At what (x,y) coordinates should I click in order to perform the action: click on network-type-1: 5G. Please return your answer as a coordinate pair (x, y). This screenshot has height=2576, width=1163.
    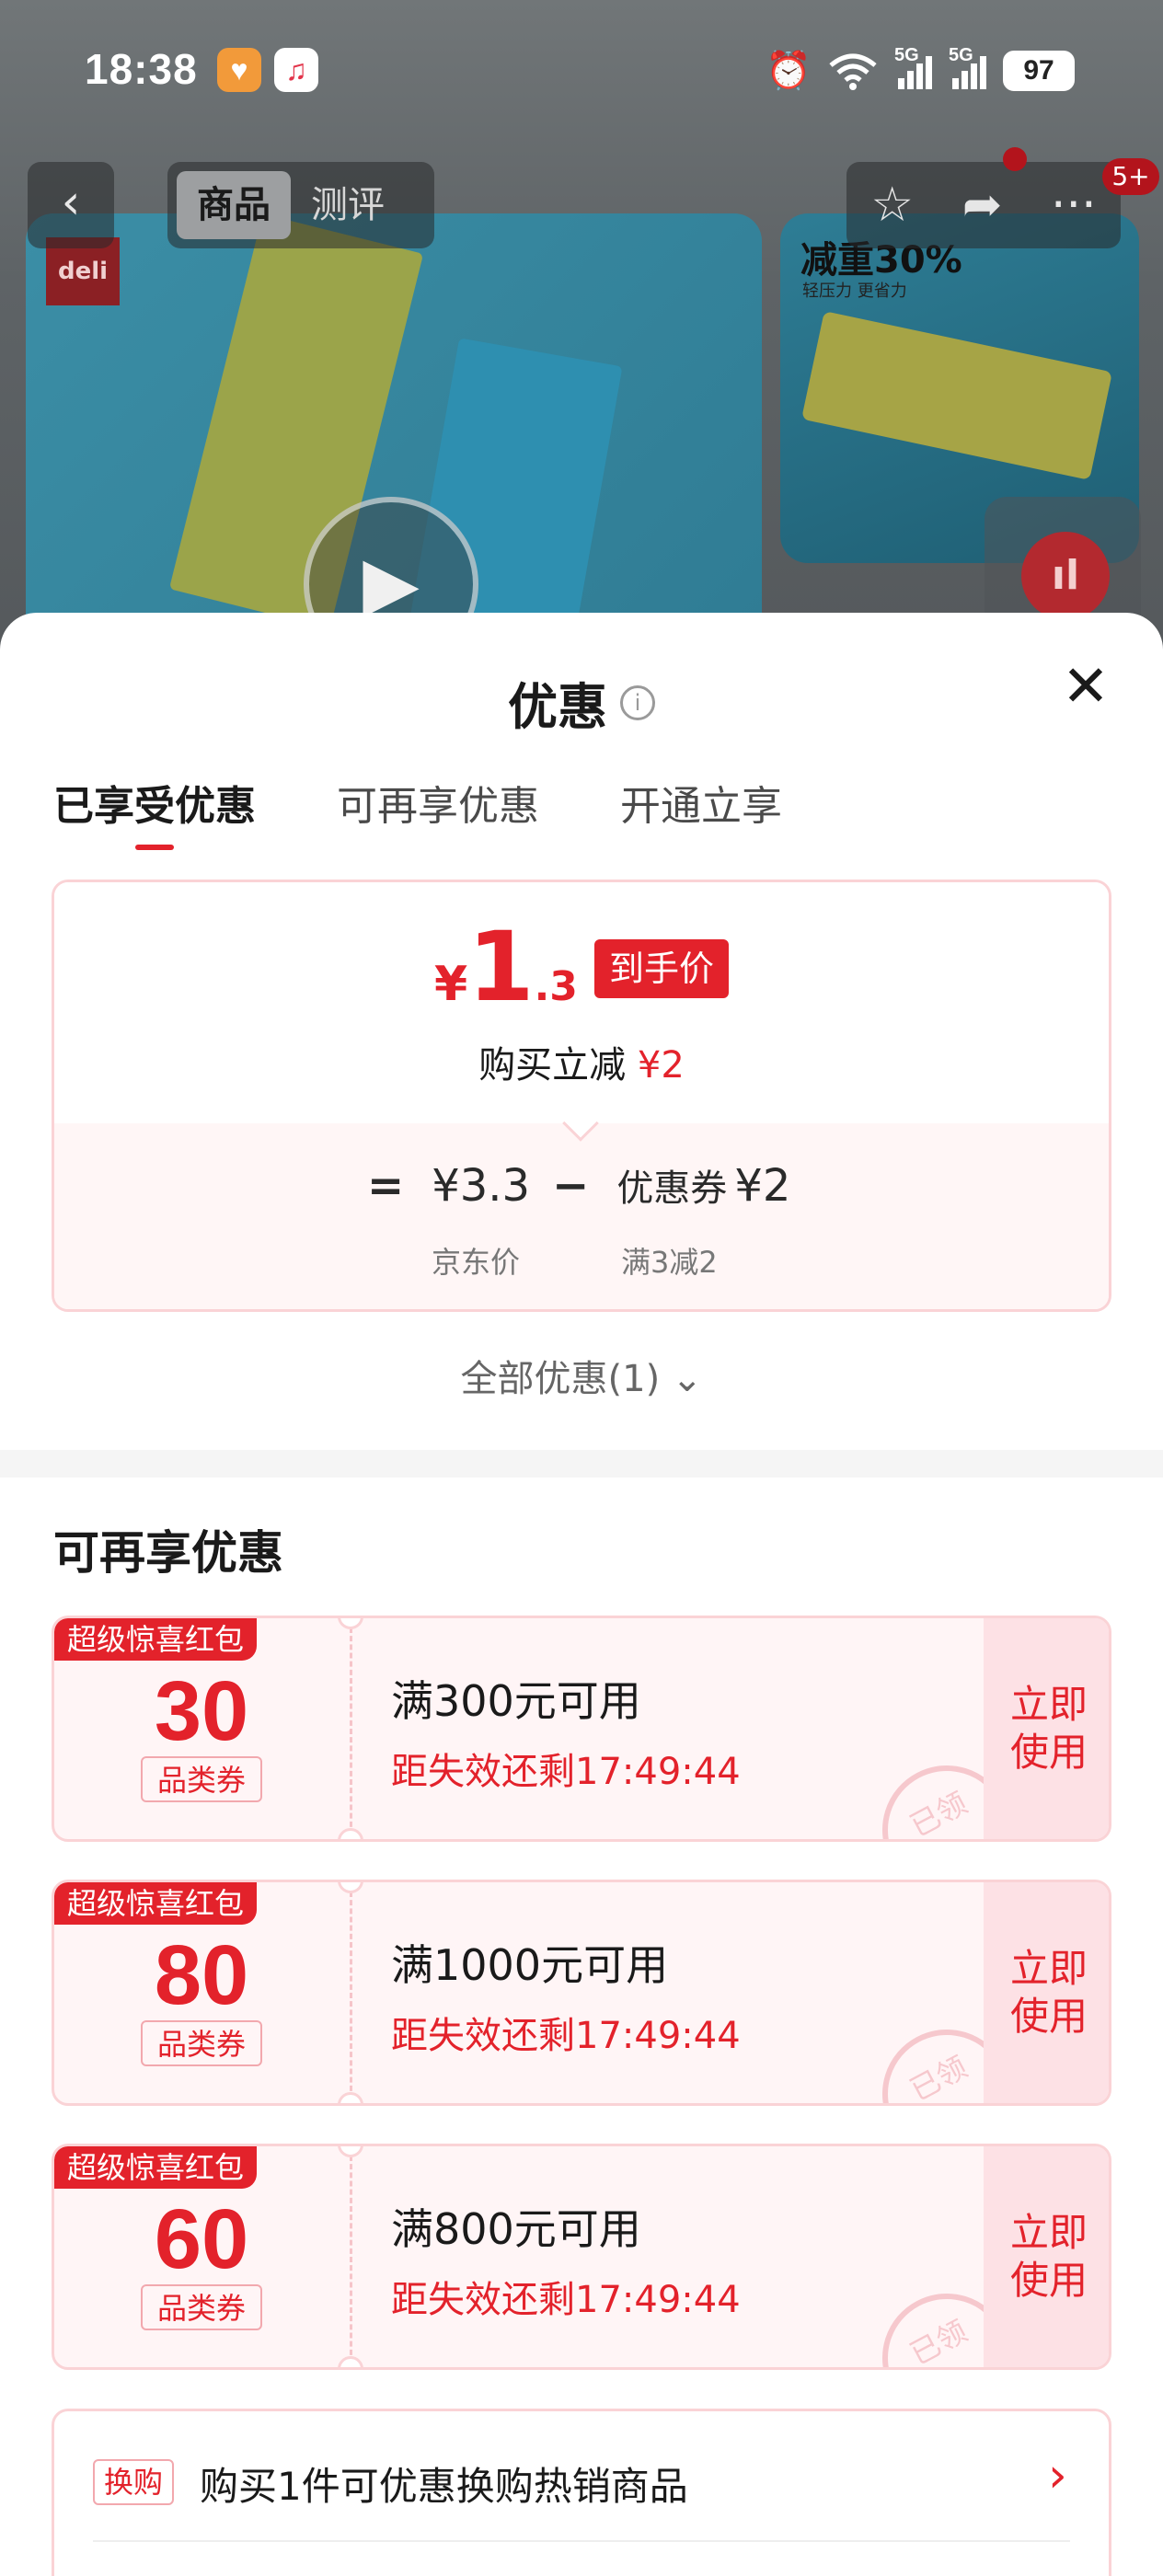
    Looking at the image, I should click on (906, 55).